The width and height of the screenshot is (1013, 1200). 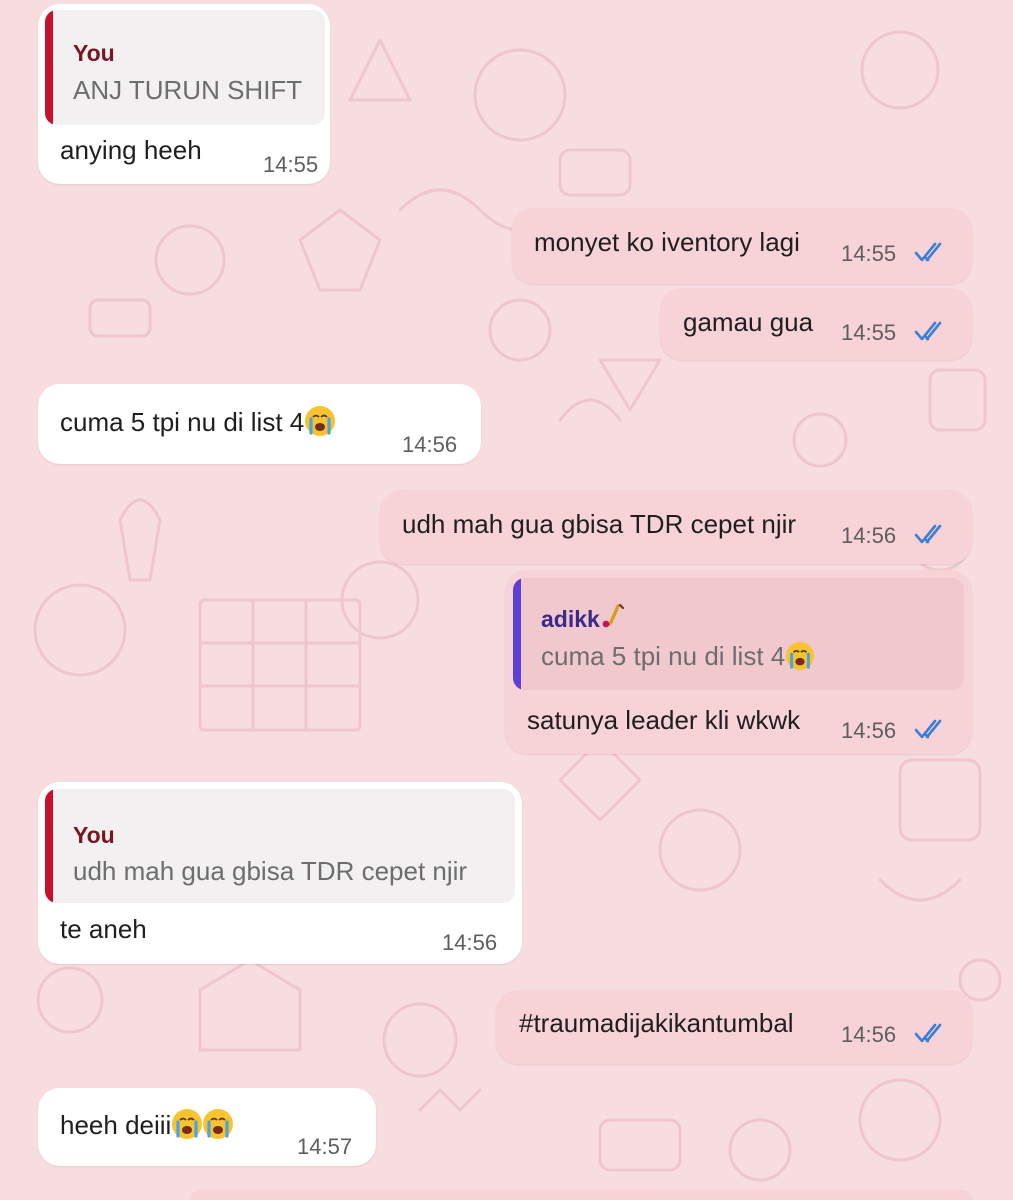 What do you see at coordinates (738, 634) in the screenshot?
I see `quoted-reply: adikk cuma 5 tpi nu di list 4` at bounding box center [738, 634].